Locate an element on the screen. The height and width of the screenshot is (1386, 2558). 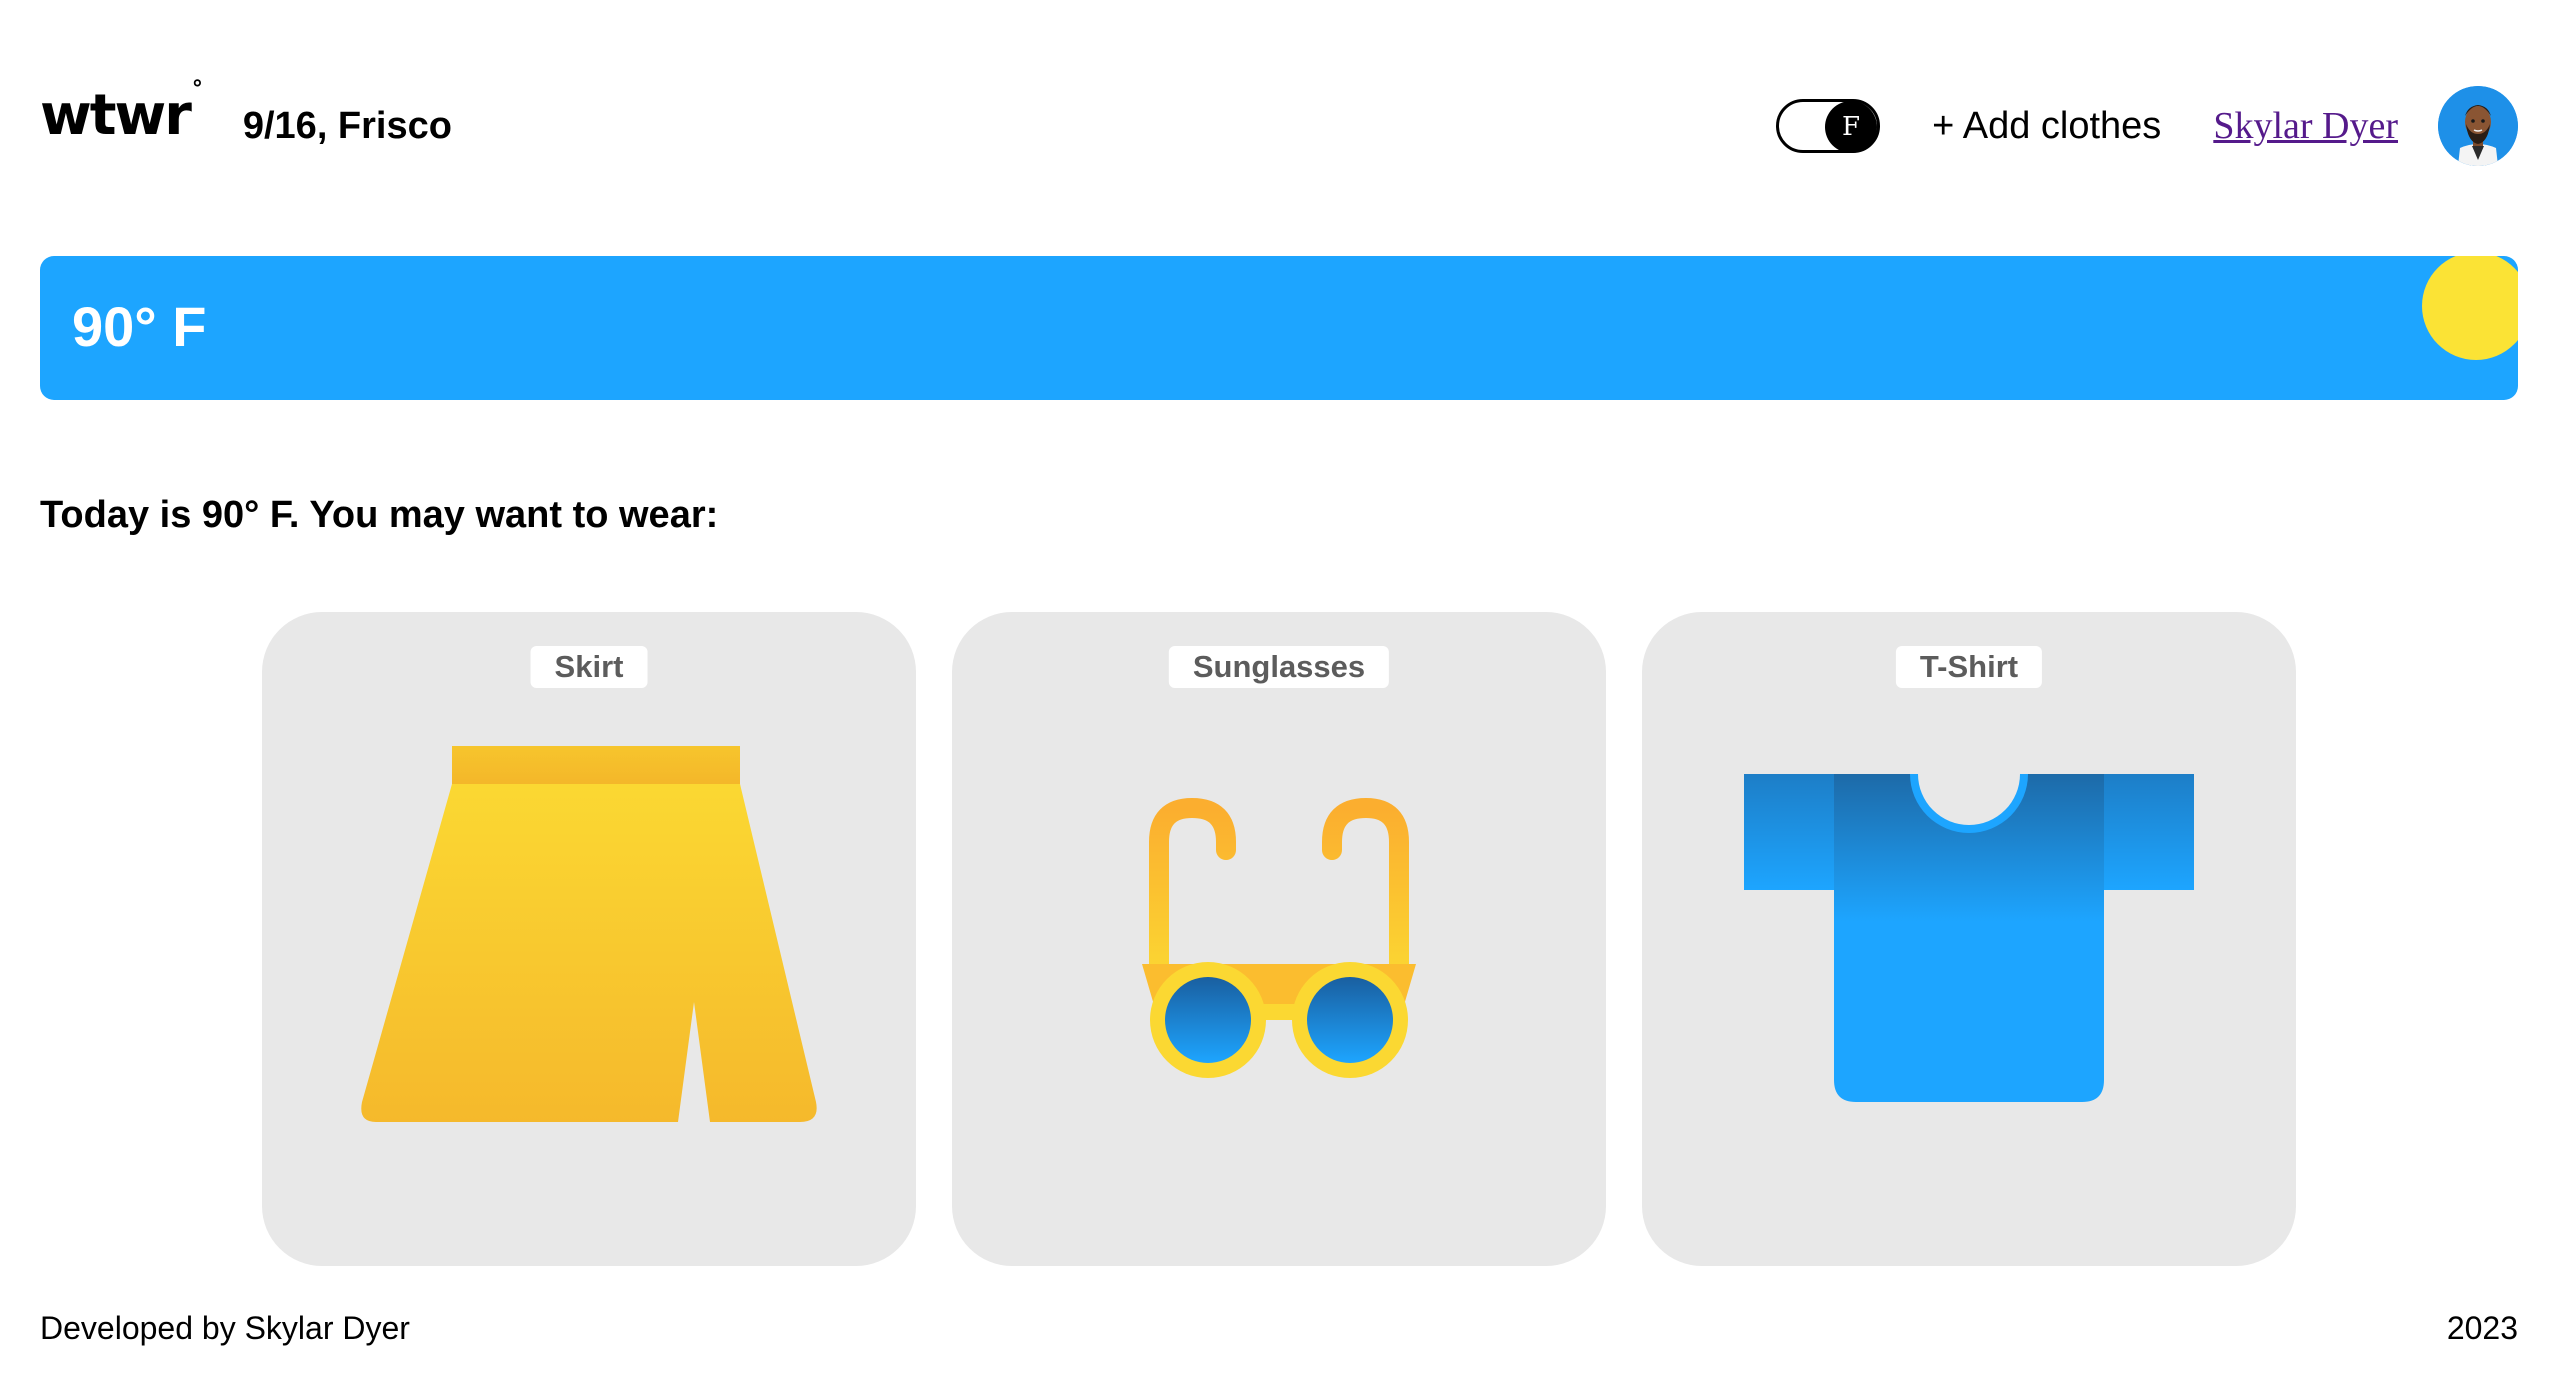
tshirt-icon is located at coordinates (1969, 938).